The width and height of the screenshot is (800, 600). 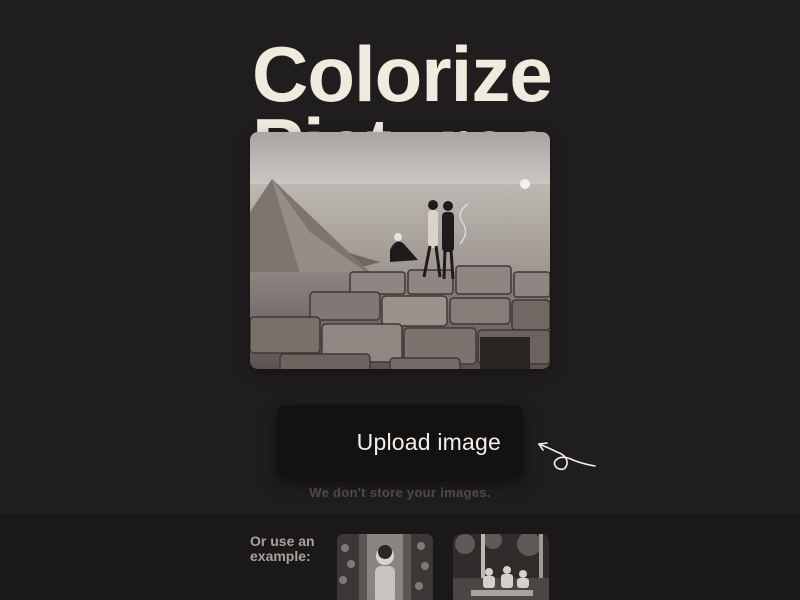 I want to click on curly-arrow-icon, so click(x=567, y=456).